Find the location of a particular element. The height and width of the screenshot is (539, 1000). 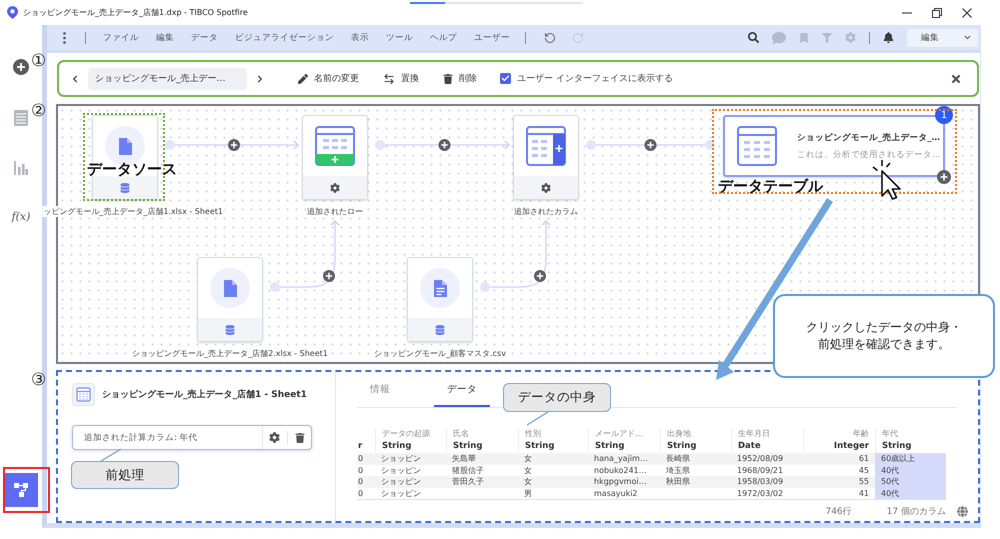

table-icon is located at coordinates (757, 146).